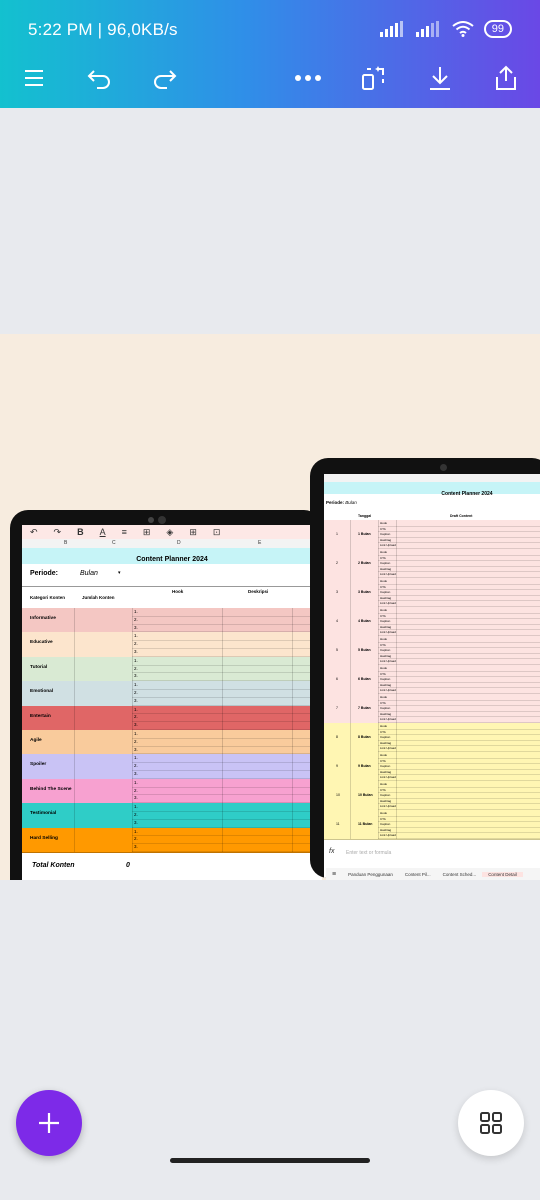 The image size is (540, 1200). What do you see at coordinates (179, 543) in the screenshot?
I see `col-letter-d: D` at bounding box center [179, 543].